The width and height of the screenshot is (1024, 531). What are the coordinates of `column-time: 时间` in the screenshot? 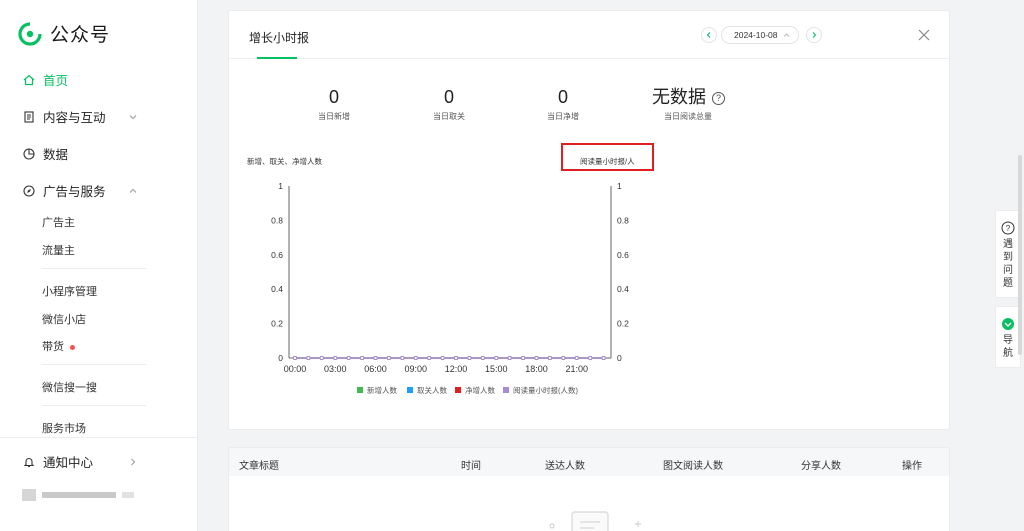 It's located at (471, 466).